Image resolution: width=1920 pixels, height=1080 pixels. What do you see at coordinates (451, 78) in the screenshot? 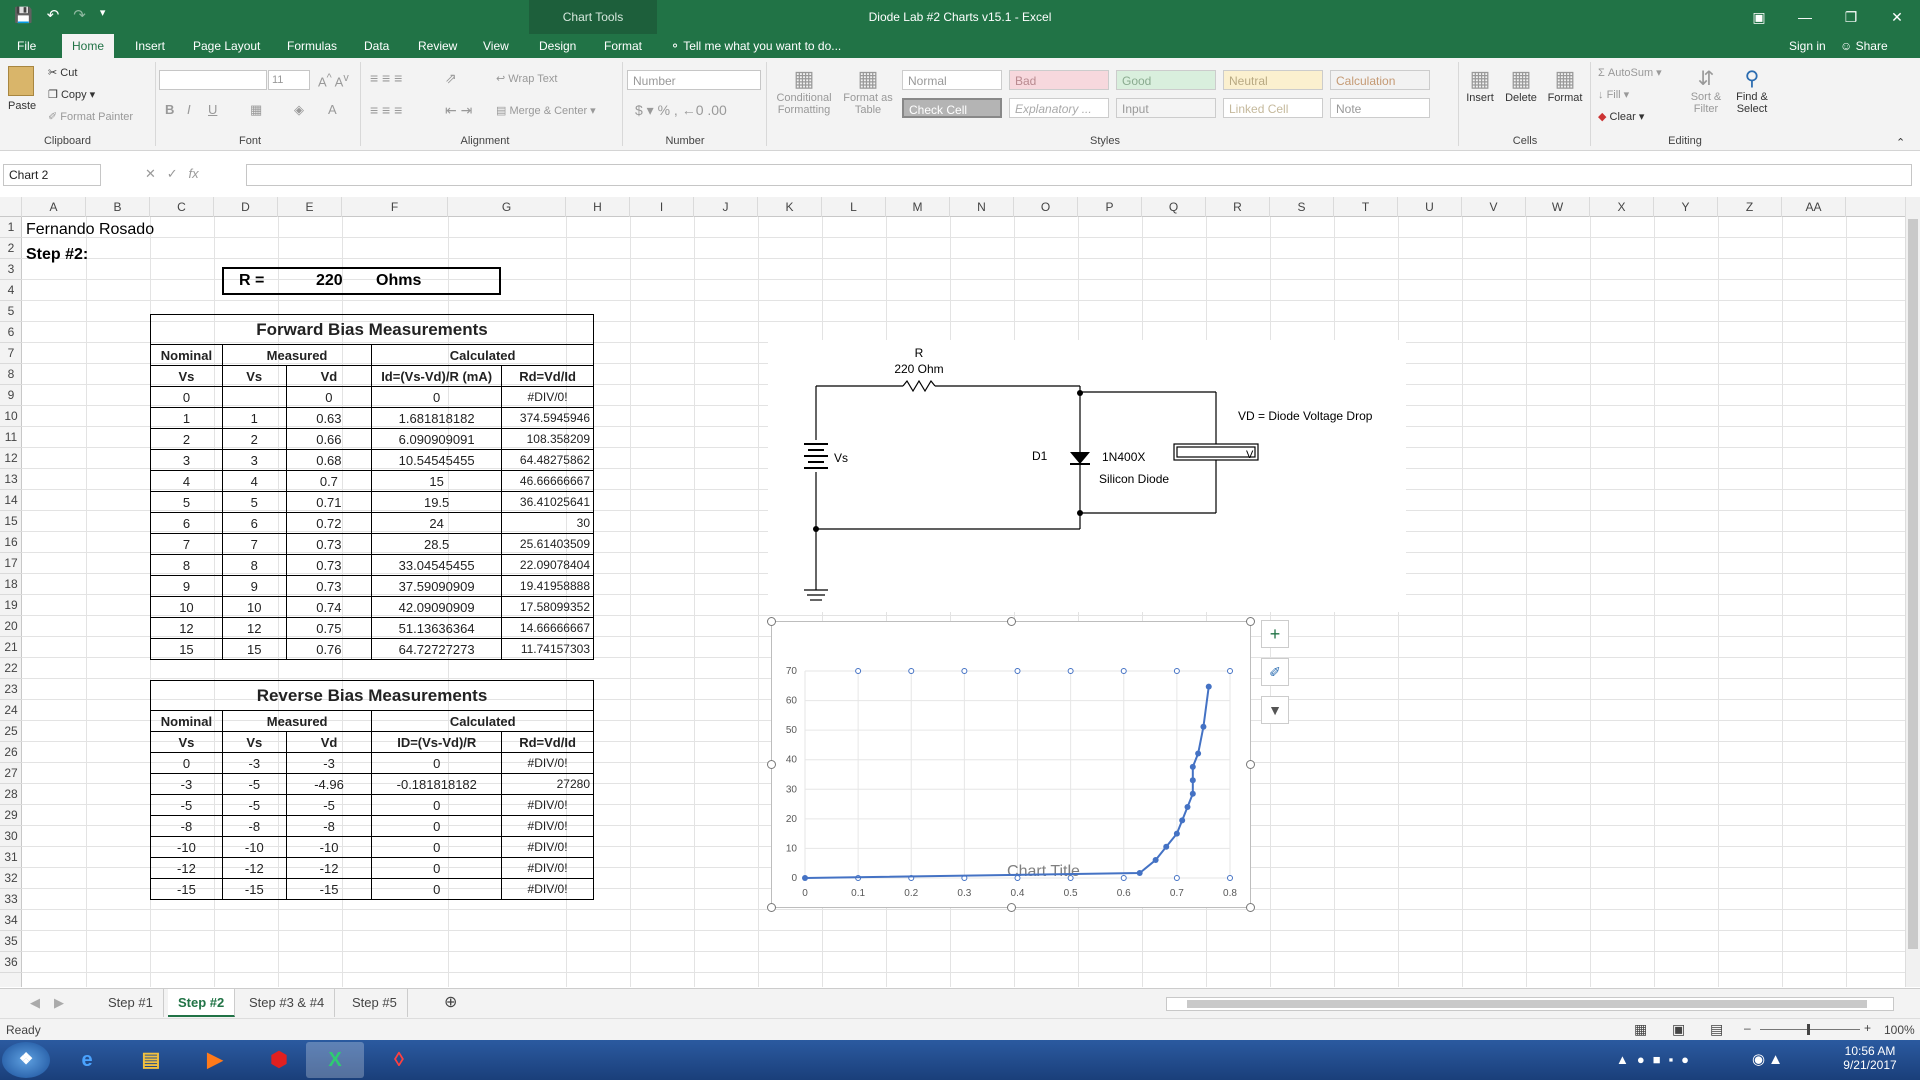
I see `orientation-icon: ⇗` at bounding box center [451, 78].